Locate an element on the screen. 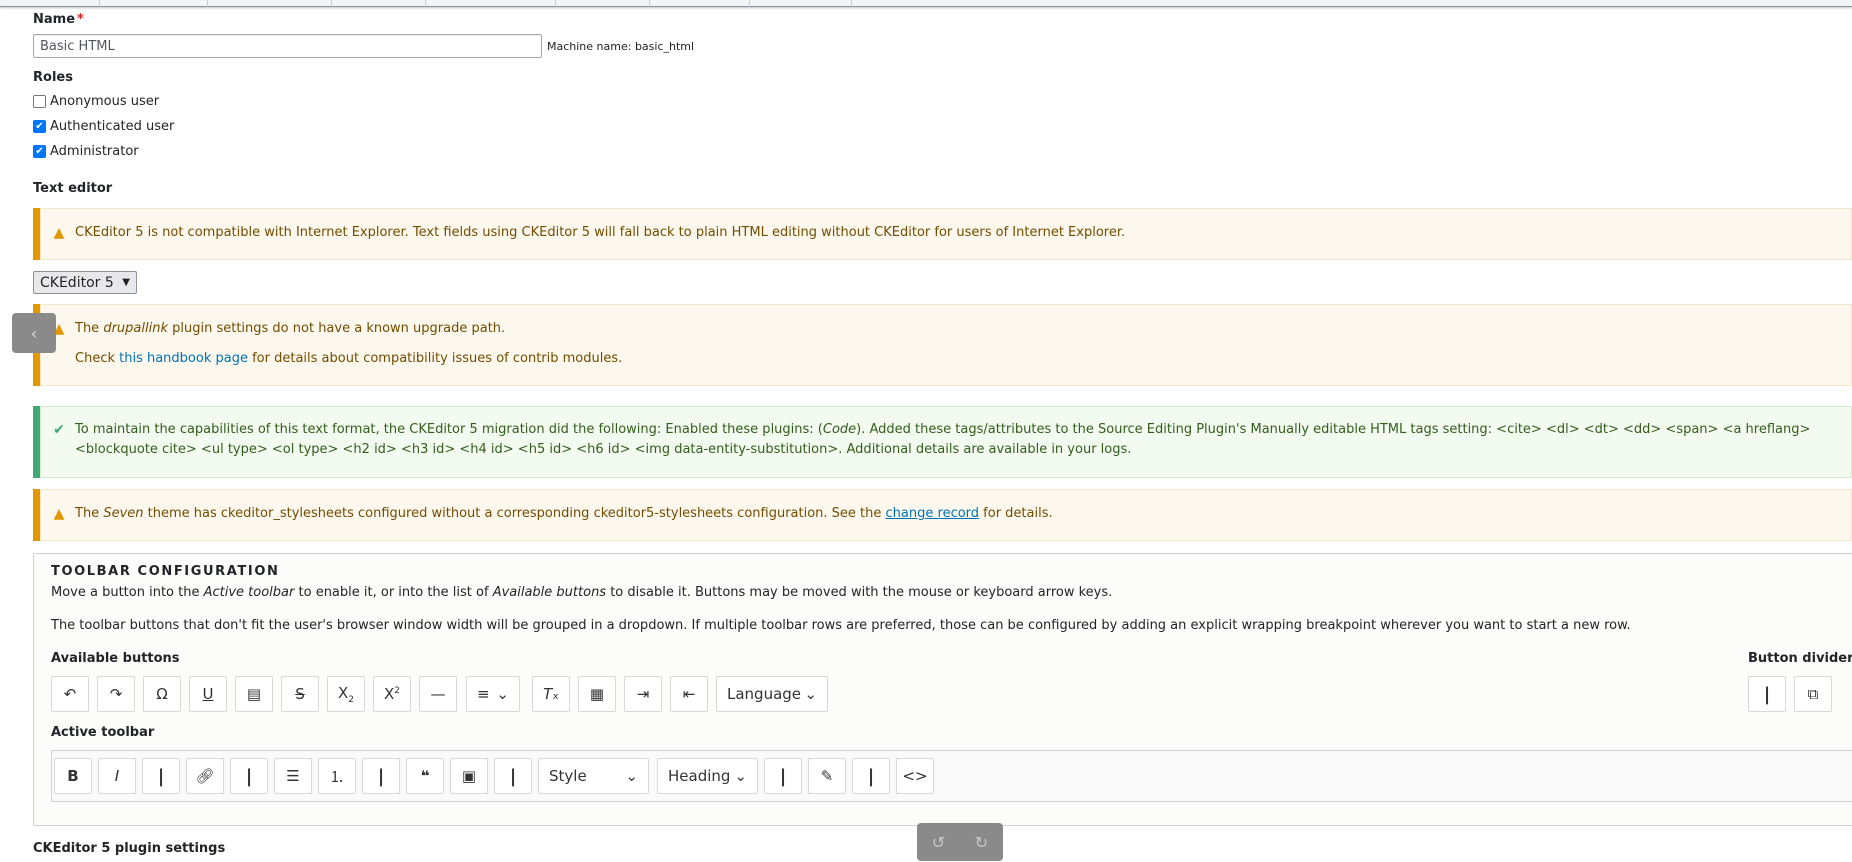 The width and height of the screenshot is (1852, 862). image-button: ▣ is located at coordinates (469, 776).